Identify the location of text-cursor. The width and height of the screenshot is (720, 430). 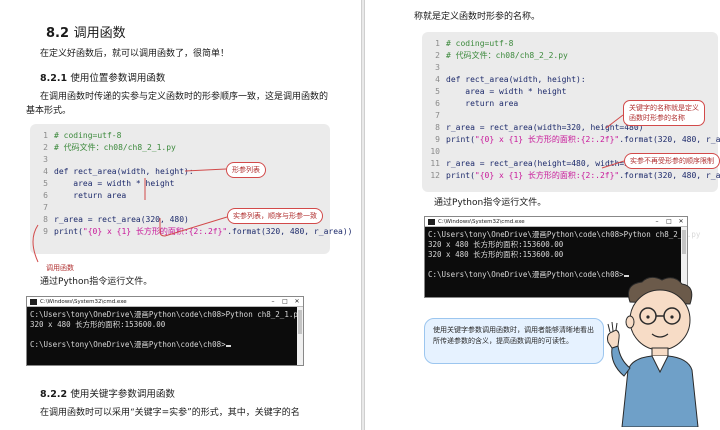
(228, 346).